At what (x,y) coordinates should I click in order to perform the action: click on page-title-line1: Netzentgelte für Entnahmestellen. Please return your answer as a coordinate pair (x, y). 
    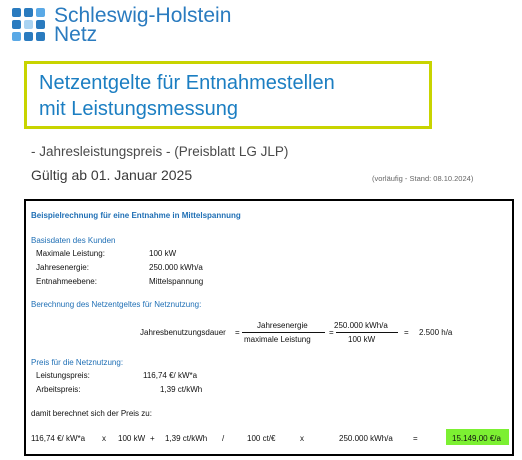
    Looking at the image, I should click on (187, 83).